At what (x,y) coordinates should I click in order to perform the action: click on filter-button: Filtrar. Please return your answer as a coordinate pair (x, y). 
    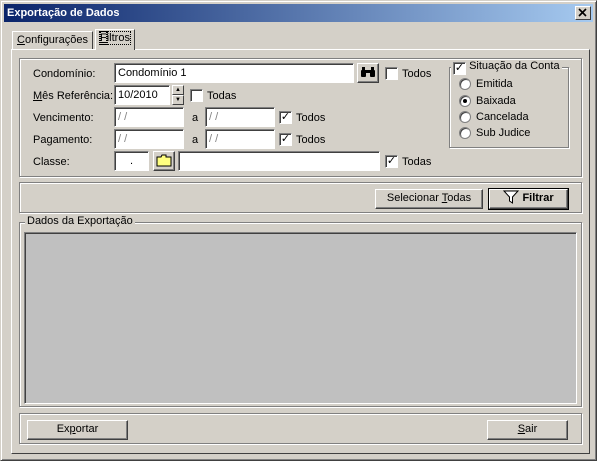
    Looking at the image, I should click on (528, 199).